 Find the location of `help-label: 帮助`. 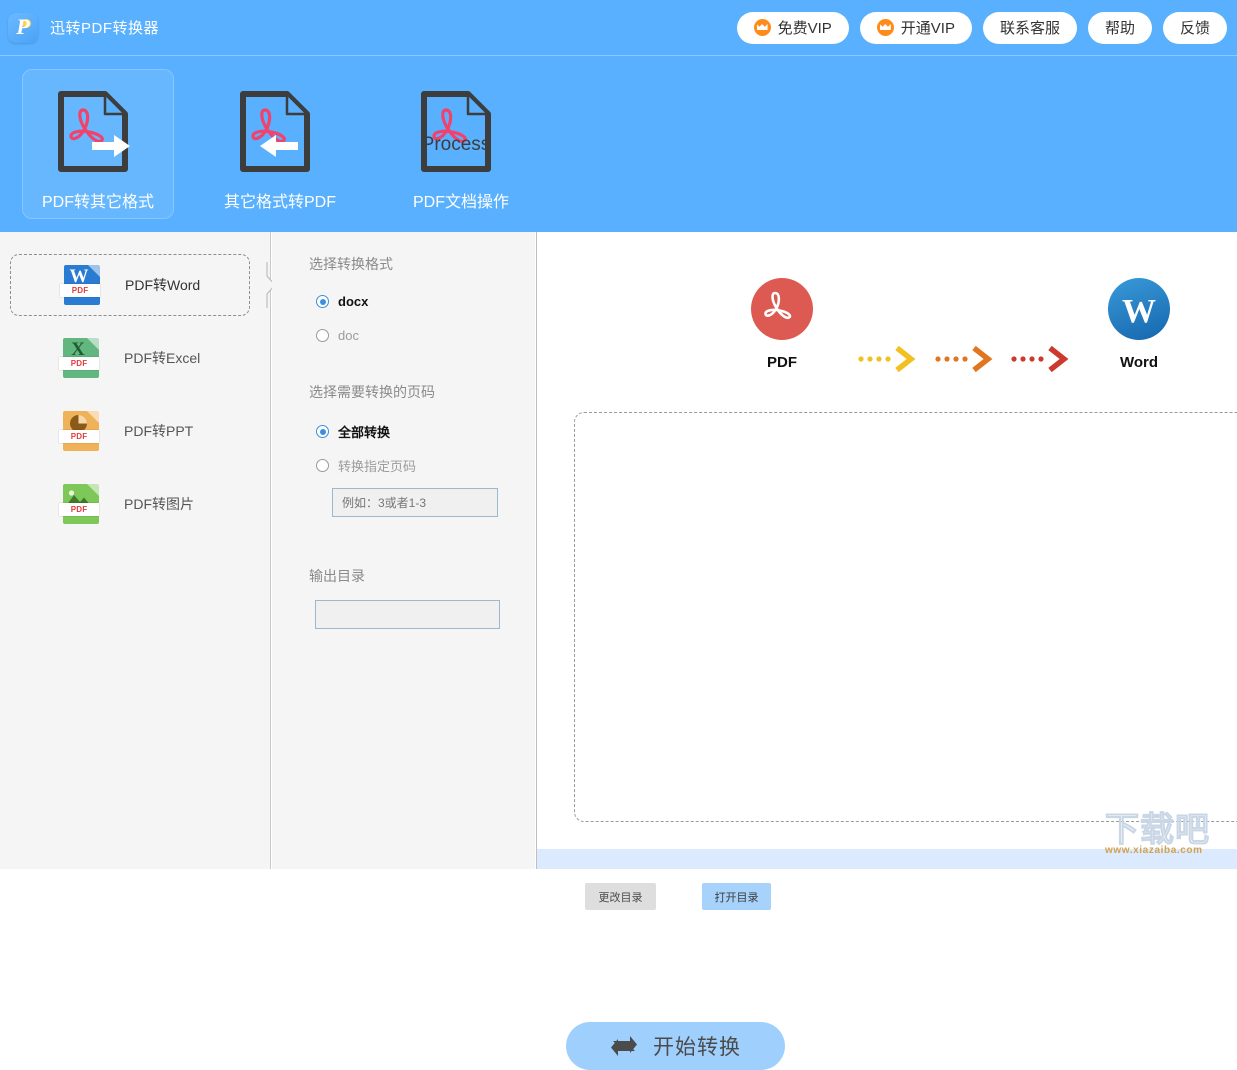

help-label: 帮助 is located at coordinates (1119, 28).